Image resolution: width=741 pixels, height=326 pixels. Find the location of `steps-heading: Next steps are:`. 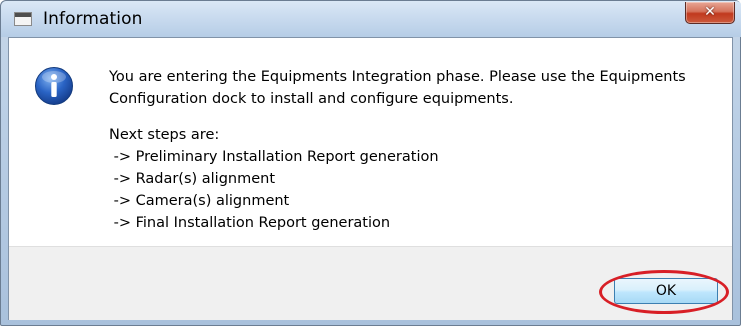

steps-heading: Next steps are: is located at coordinates (164, 135).